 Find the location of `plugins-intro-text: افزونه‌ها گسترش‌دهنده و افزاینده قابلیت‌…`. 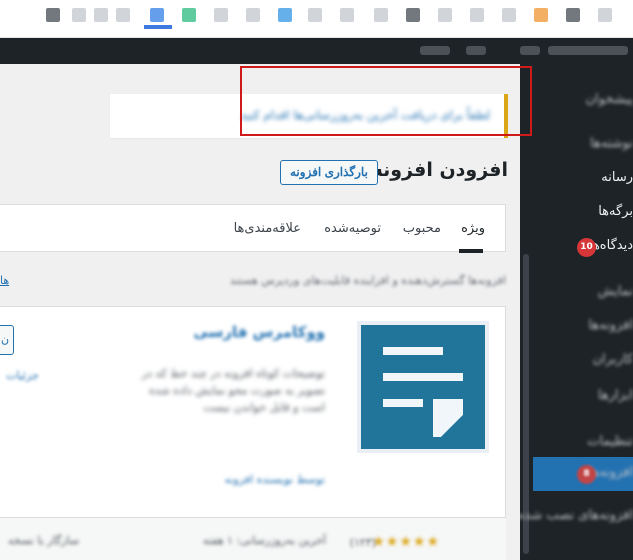

plugins-intro-text: افزونه‌ها گسترش‌دهنده و افزاینده قابلیت‌… is located at coordinates (253, 280).